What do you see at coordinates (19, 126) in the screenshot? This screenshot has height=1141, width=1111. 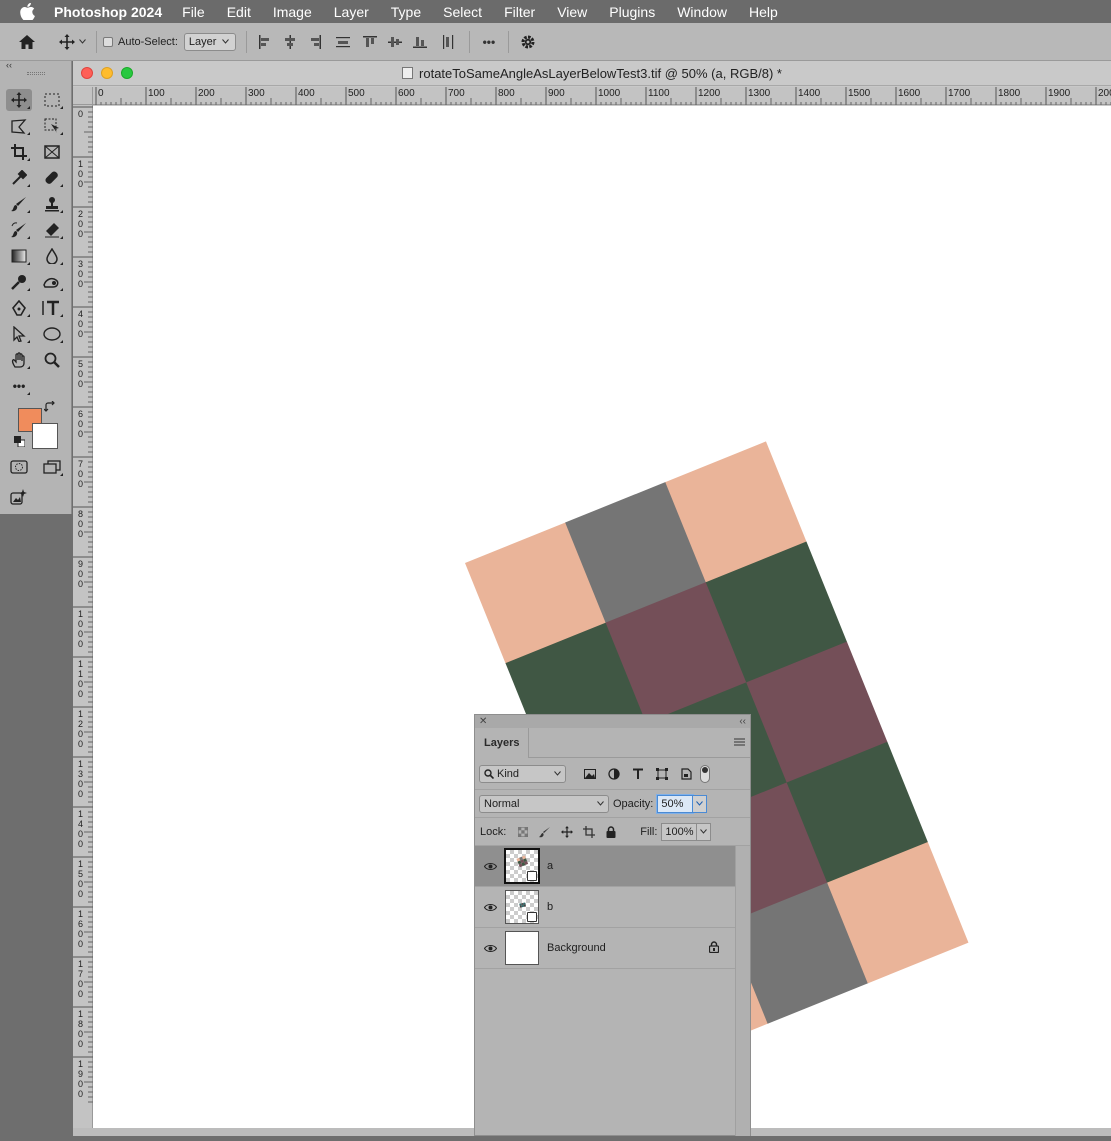 I see `lasso-tool-icon` at bounding box center [19, 126].